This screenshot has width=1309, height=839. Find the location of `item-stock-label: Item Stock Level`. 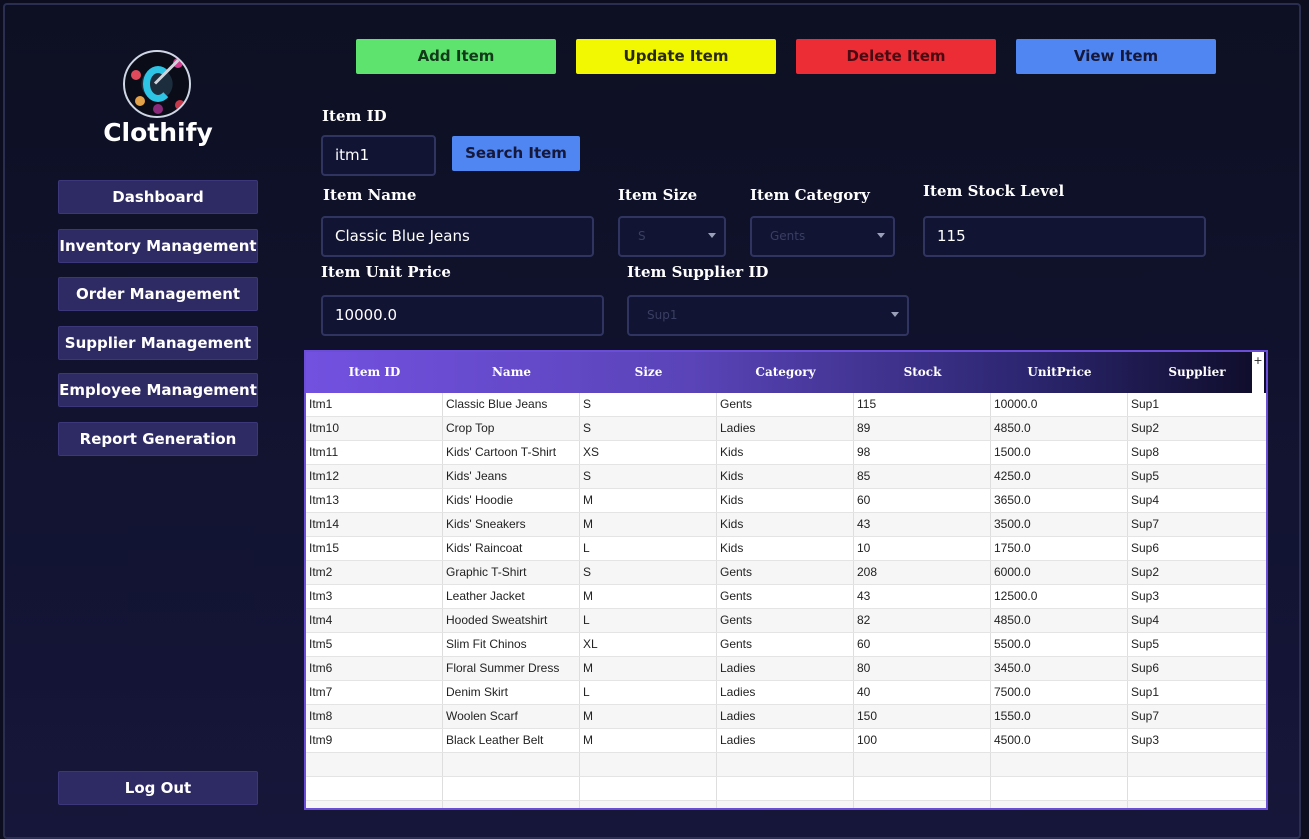

item-stock-label: Item Stock Level is located at coordinates (994, 191).